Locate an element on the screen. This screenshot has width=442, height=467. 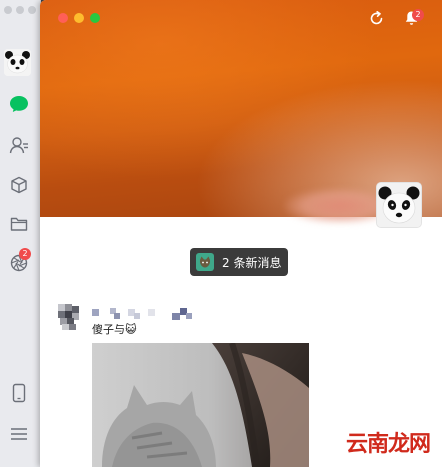
sidebar-item-files is located at coordinates (19, 224).